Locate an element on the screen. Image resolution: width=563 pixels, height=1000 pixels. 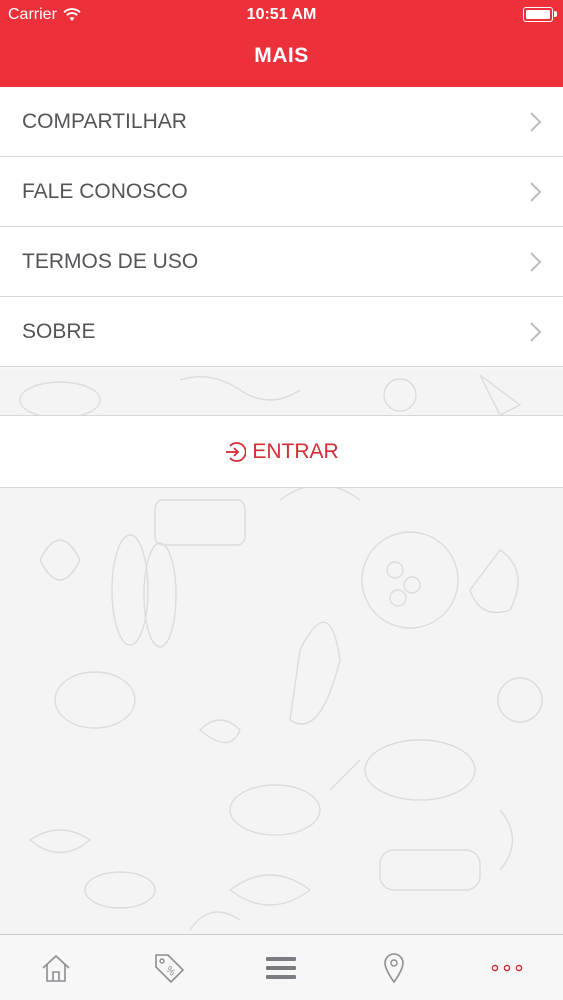
tab-offers: % is located at coordinates (169, 968).